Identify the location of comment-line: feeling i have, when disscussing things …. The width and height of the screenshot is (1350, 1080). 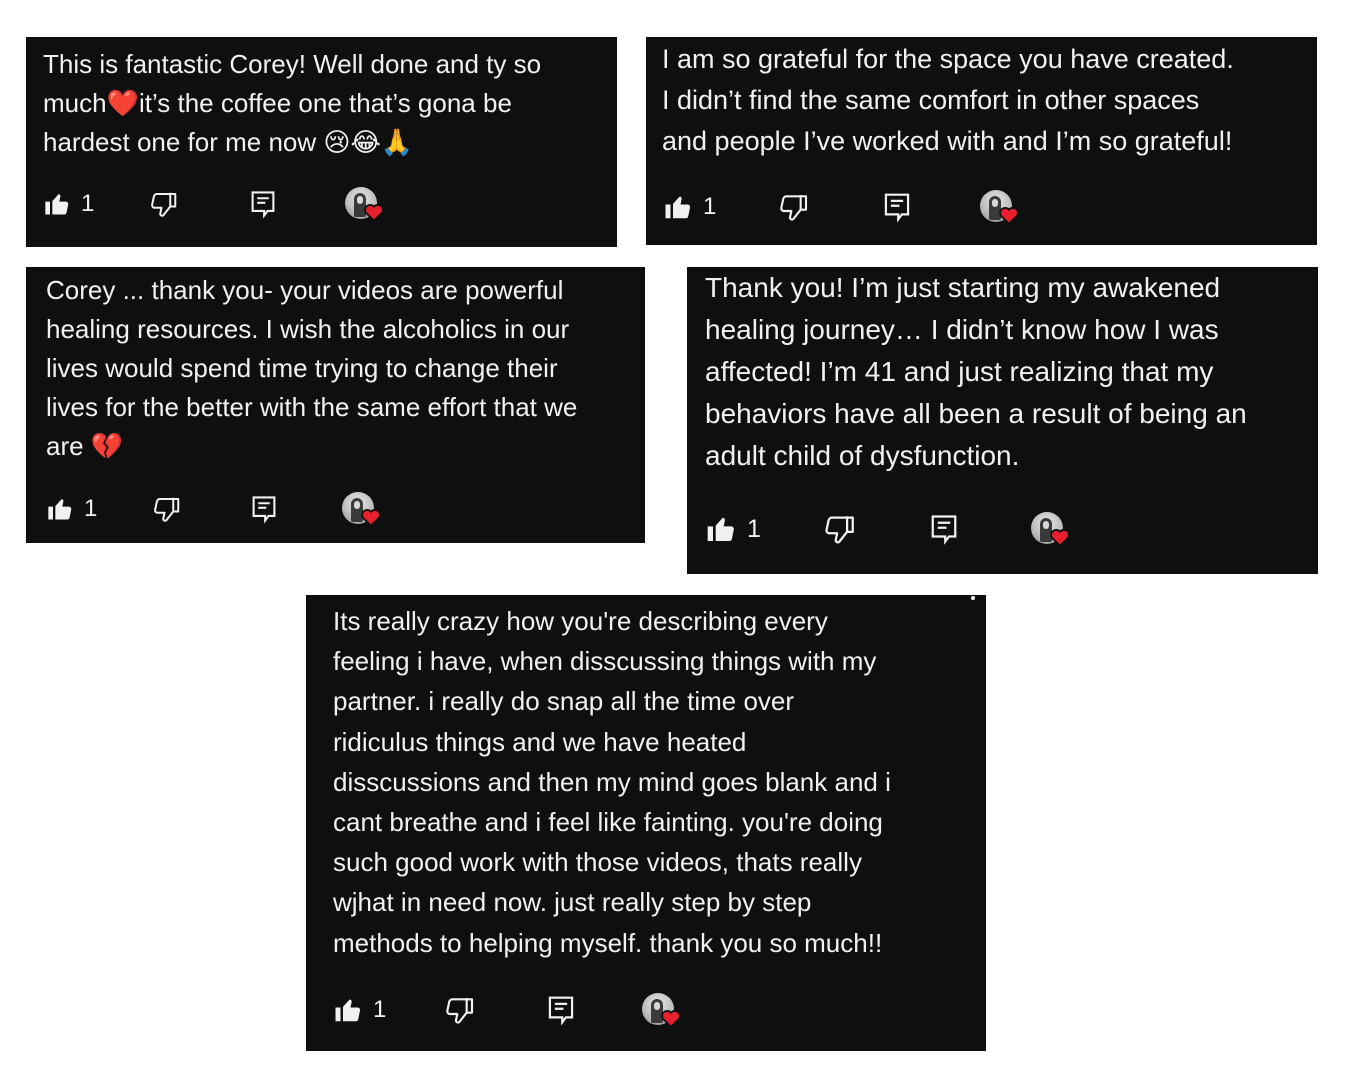
(605, 661).